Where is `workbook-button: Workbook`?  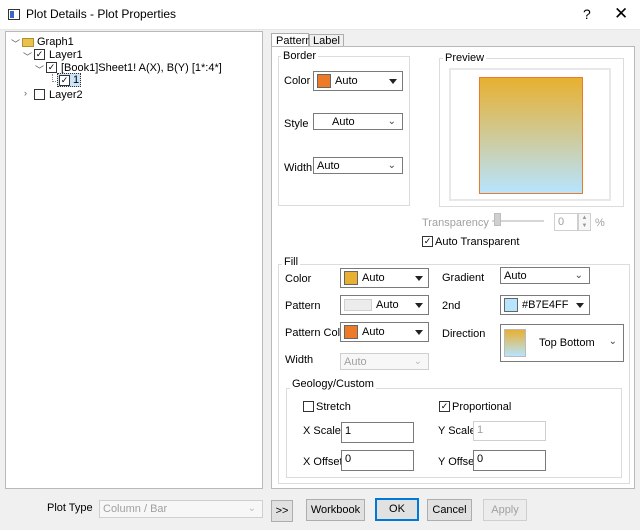 workbook-button: Workbook is located at coordinates (335, 510).